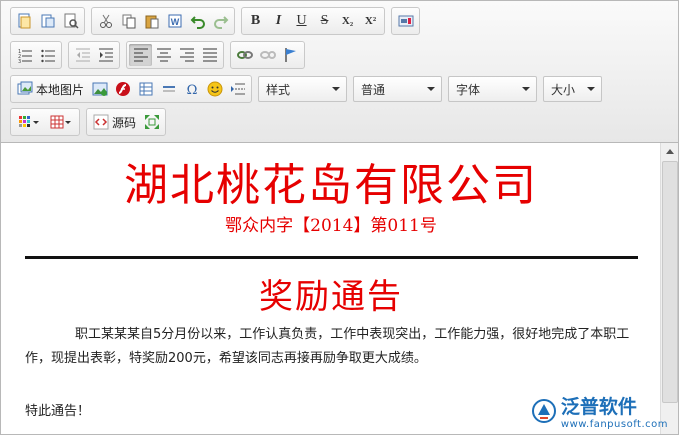 The image size is (679, 435). Describe the element at coordinates (186, 55) in the screenshot. I see `align-right-icon` at that location.